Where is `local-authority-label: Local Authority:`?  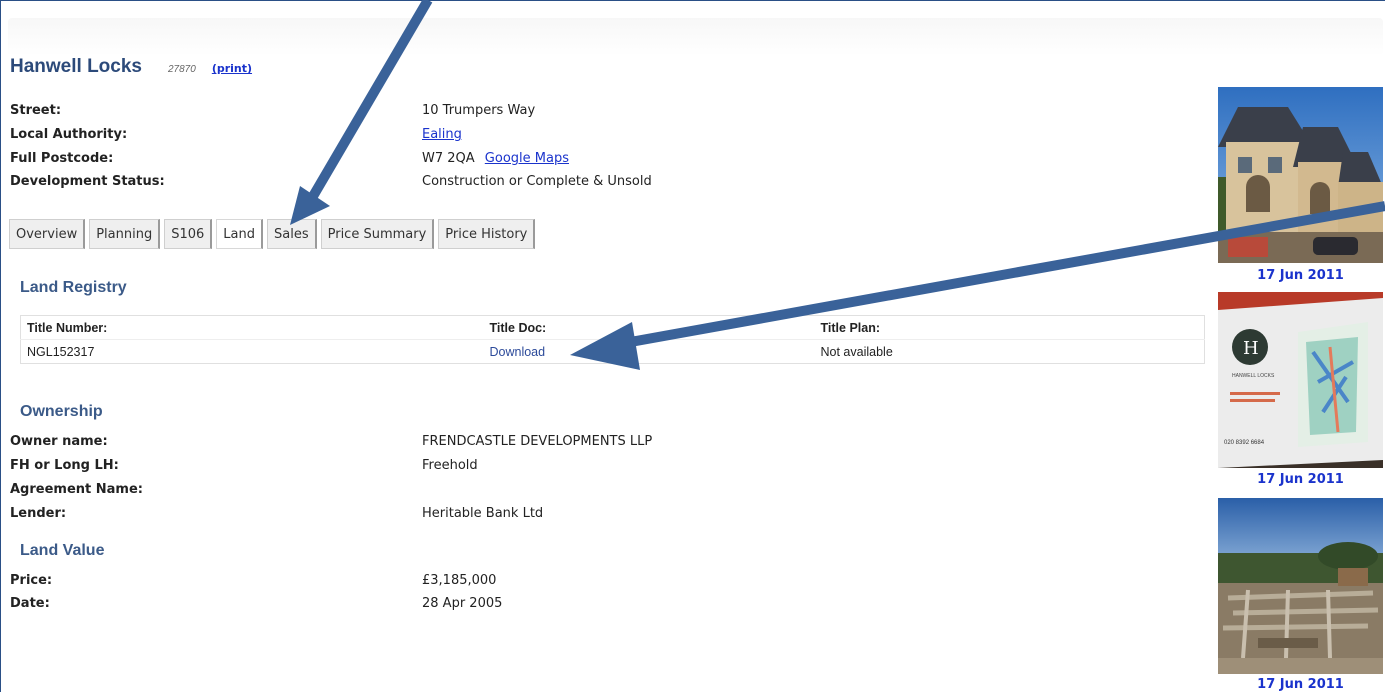 local-authority-label: Local Authority: is located at coordinates (69, 134).